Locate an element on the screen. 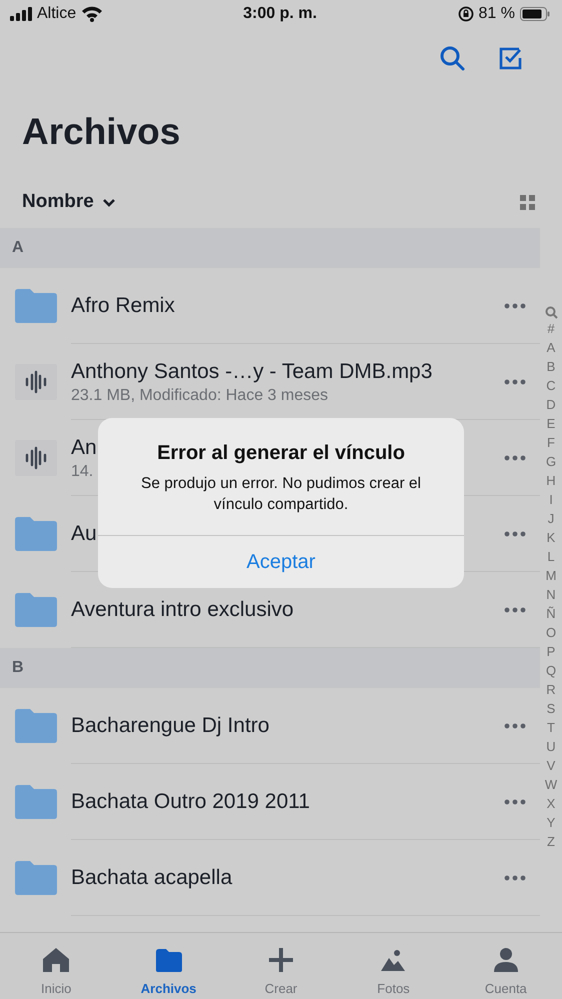 This screenshot has width=562, height=999. alert-message: Se produjo un error. No pudimos crear el vínculo compartido. is located at coordinates (281, 494).